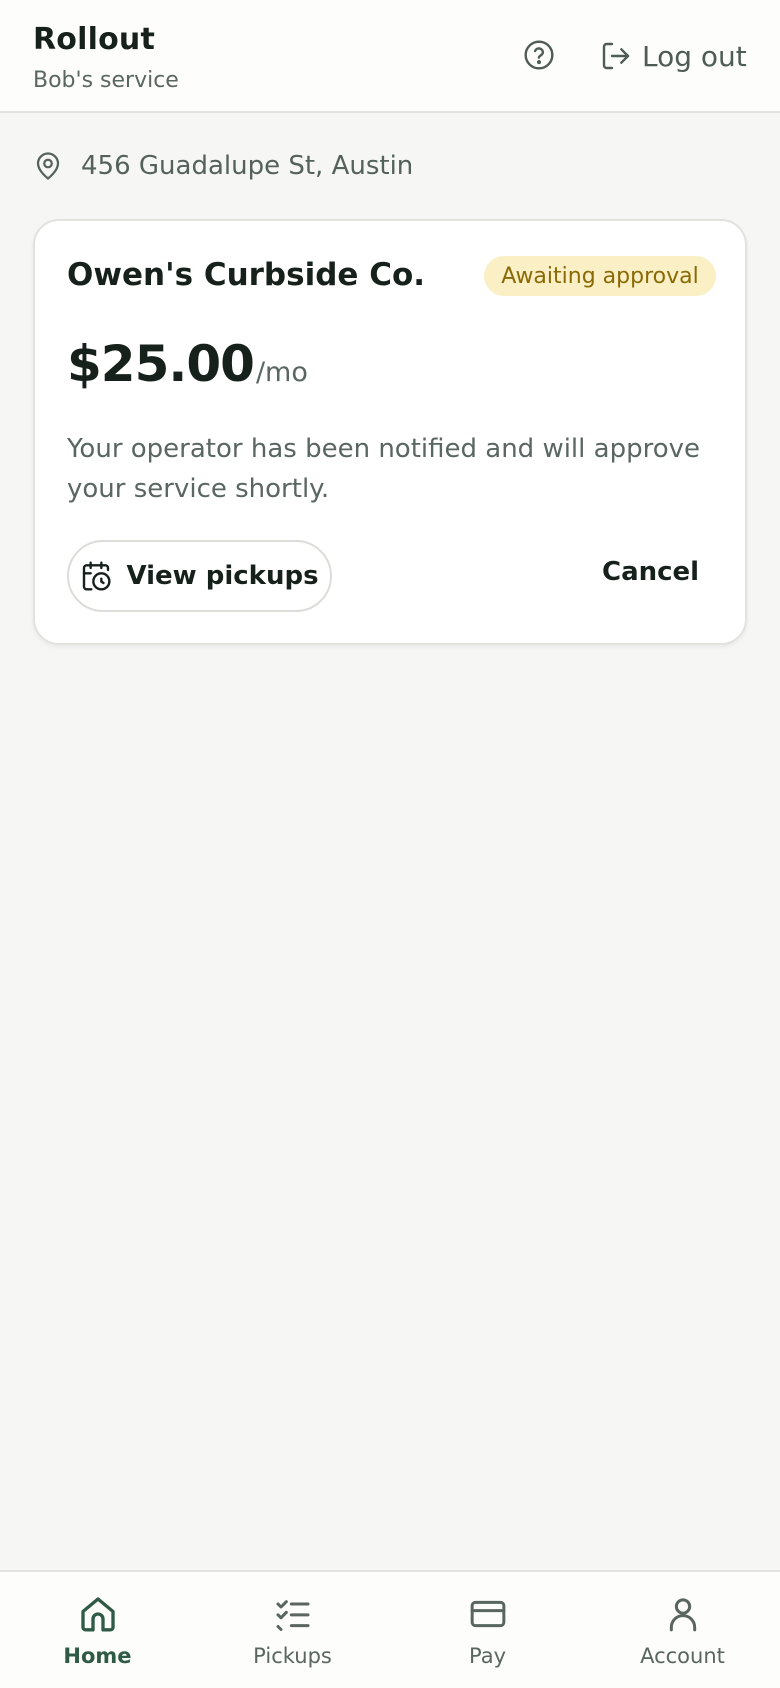 Image resolution: width=780 pixels, height=1688 pixels. I want to click on logout-label: Log out, so click(694, 56).